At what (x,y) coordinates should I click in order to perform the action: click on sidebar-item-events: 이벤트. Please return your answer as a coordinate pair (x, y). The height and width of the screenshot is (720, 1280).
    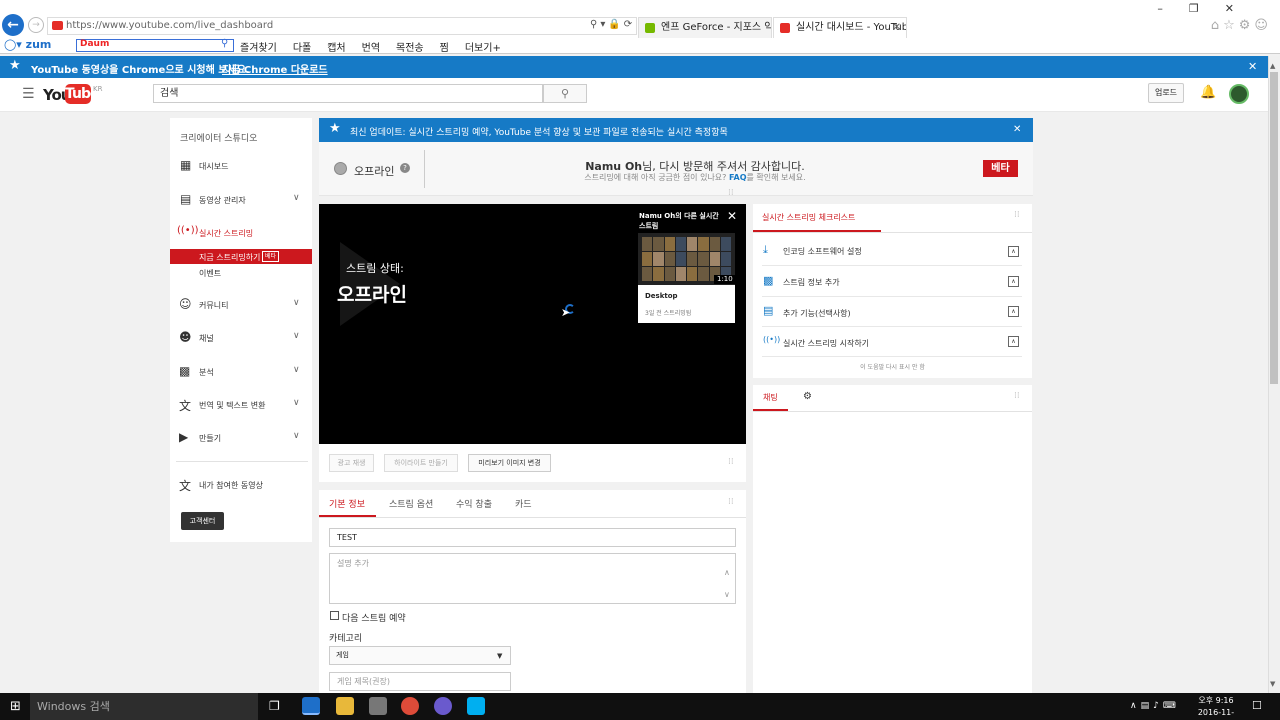
    Looking at the image, I should click on (210, 273).